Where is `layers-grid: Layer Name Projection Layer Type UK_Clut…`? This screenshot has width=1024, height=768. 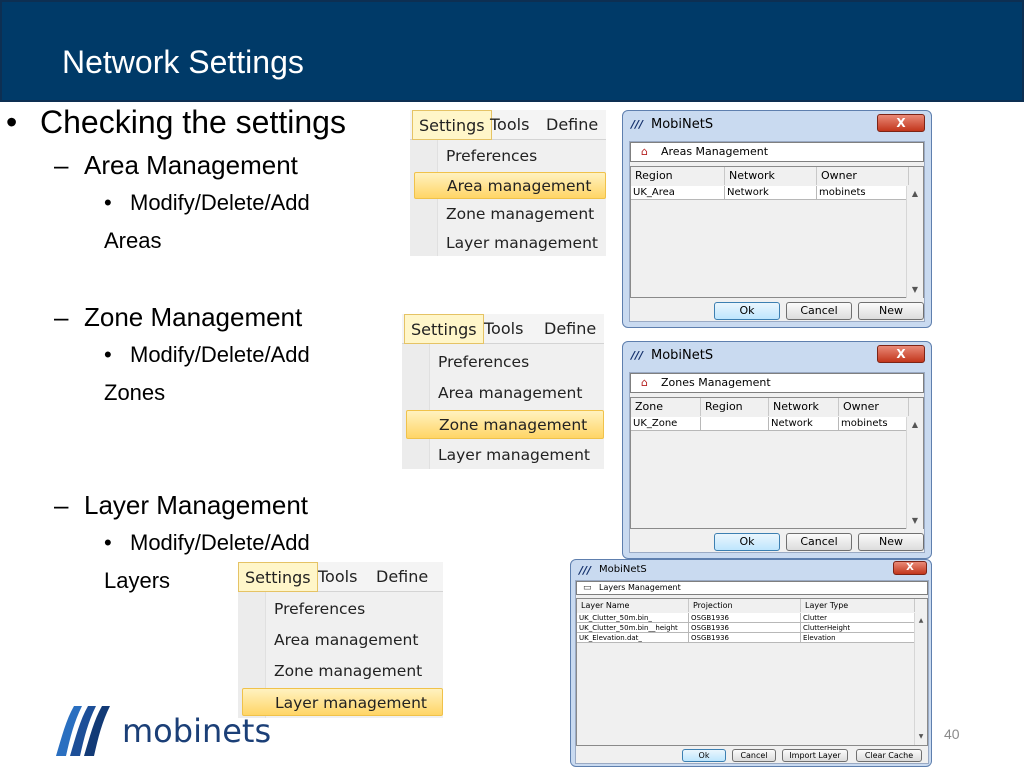
layers-grid: Layer Name Projection Layer Type UK_Clut… is located at coordinates (752, 672).